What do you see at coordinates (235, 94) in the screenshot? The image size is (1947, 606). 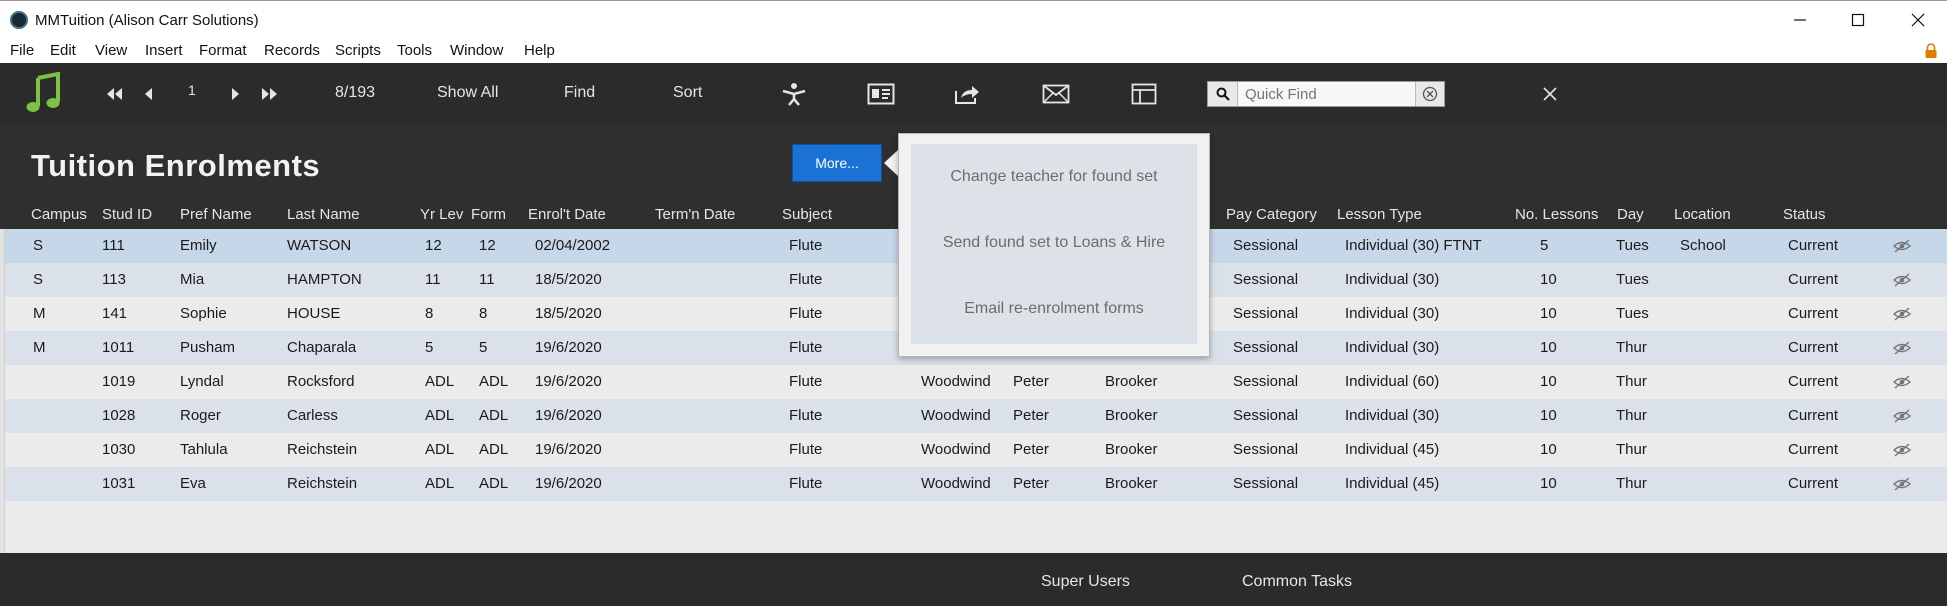 I see `next-record-icon` at bounding box center [235, 94].